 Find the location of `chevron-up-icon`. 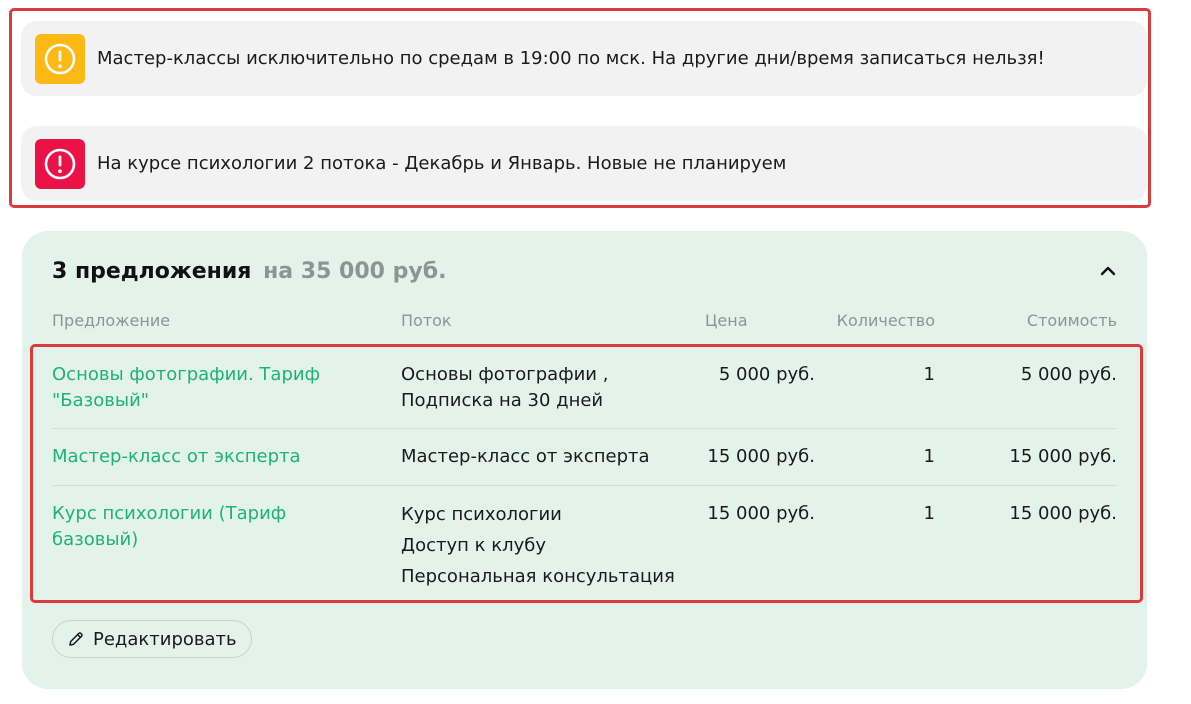

chevron-up-icon is located at coordinates (1108, 271).